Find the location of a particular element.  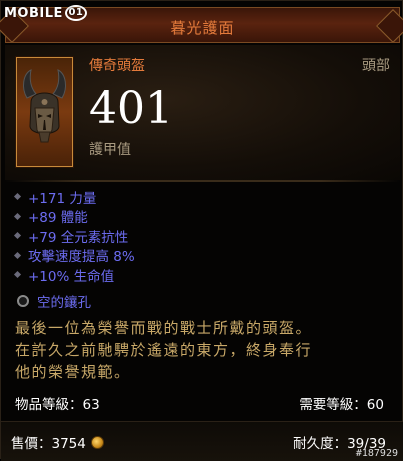

stat-text: +10% 生命值 is located at coordinates (71, 276).